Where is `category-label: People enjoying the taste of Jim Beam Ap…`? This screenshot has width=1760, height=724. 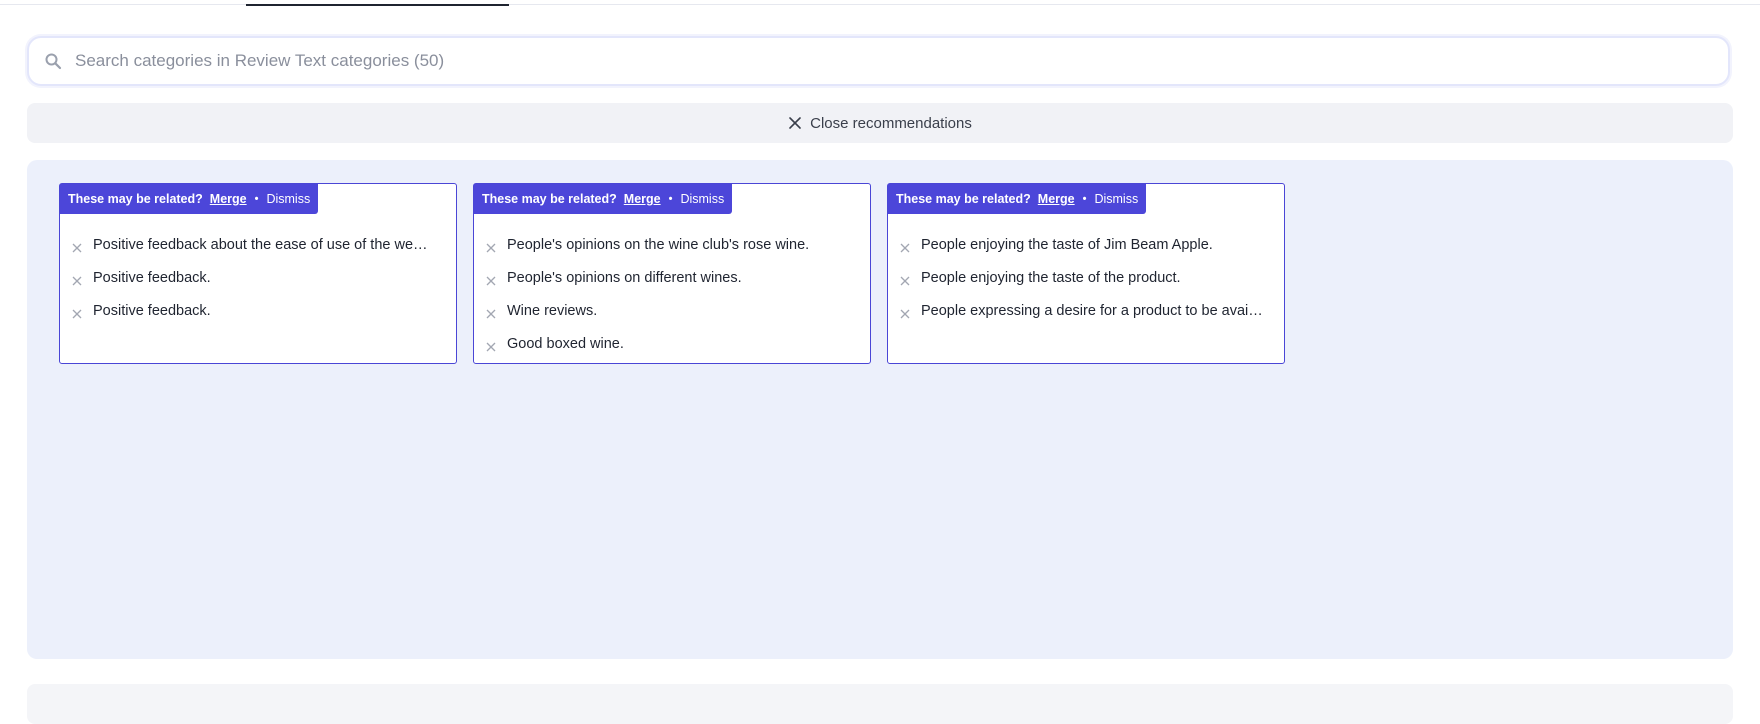 category-label: People enjoying the taste of Jim Beam Ap… is located at coordinates (1067, 244).